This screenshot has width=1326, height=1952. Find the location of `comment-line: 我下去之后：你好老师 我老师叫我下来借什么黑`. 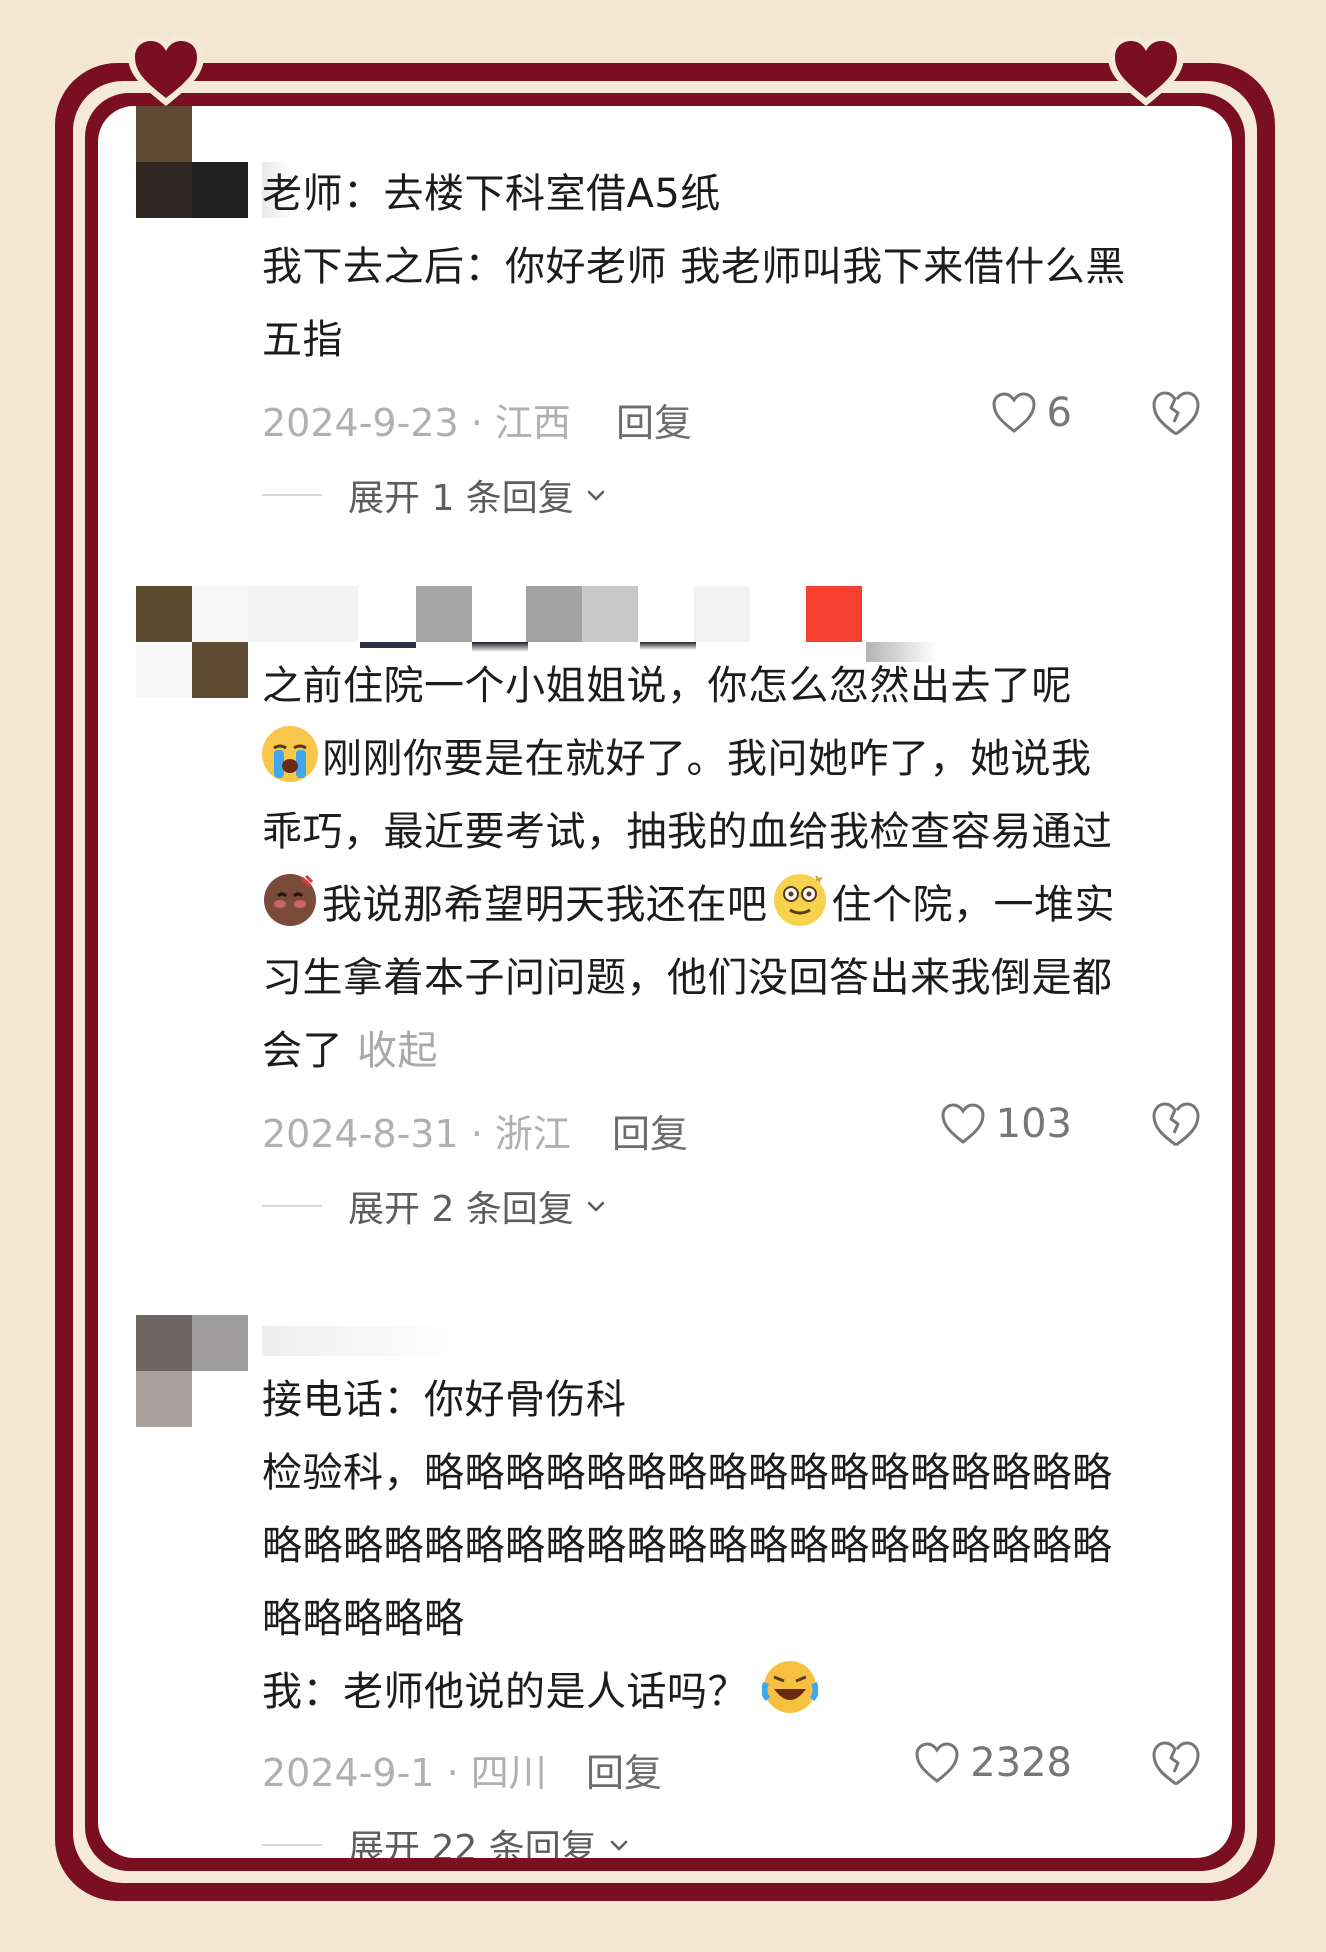

comment-line: 我下去之后：你好老师 我老师叫我下来借什么黑 is located at coordinates (694, 267).